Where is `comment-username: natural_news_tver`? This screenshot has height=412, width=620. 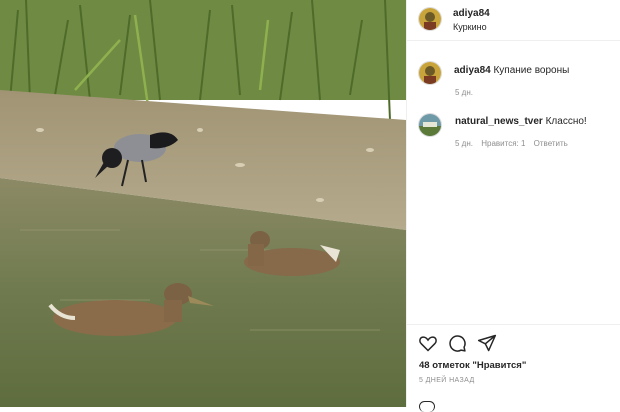
comment-username: natural_news_tver is located at coordinates (499, 121).